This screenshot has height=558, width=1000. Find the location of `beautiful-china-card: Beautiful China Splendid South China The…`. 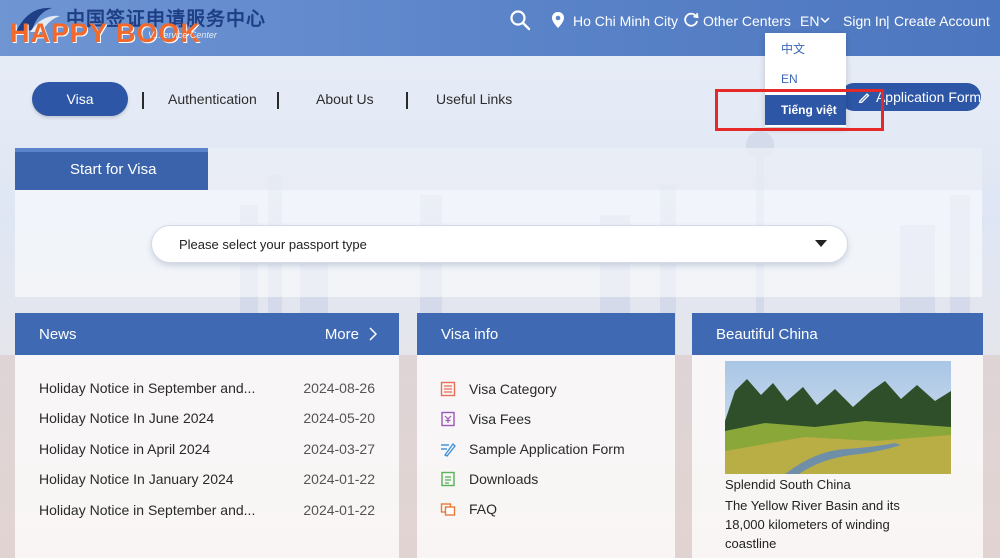

beautiful-china-card: Beautiful China Splendid South China The… is located at coordinates (837, 435).